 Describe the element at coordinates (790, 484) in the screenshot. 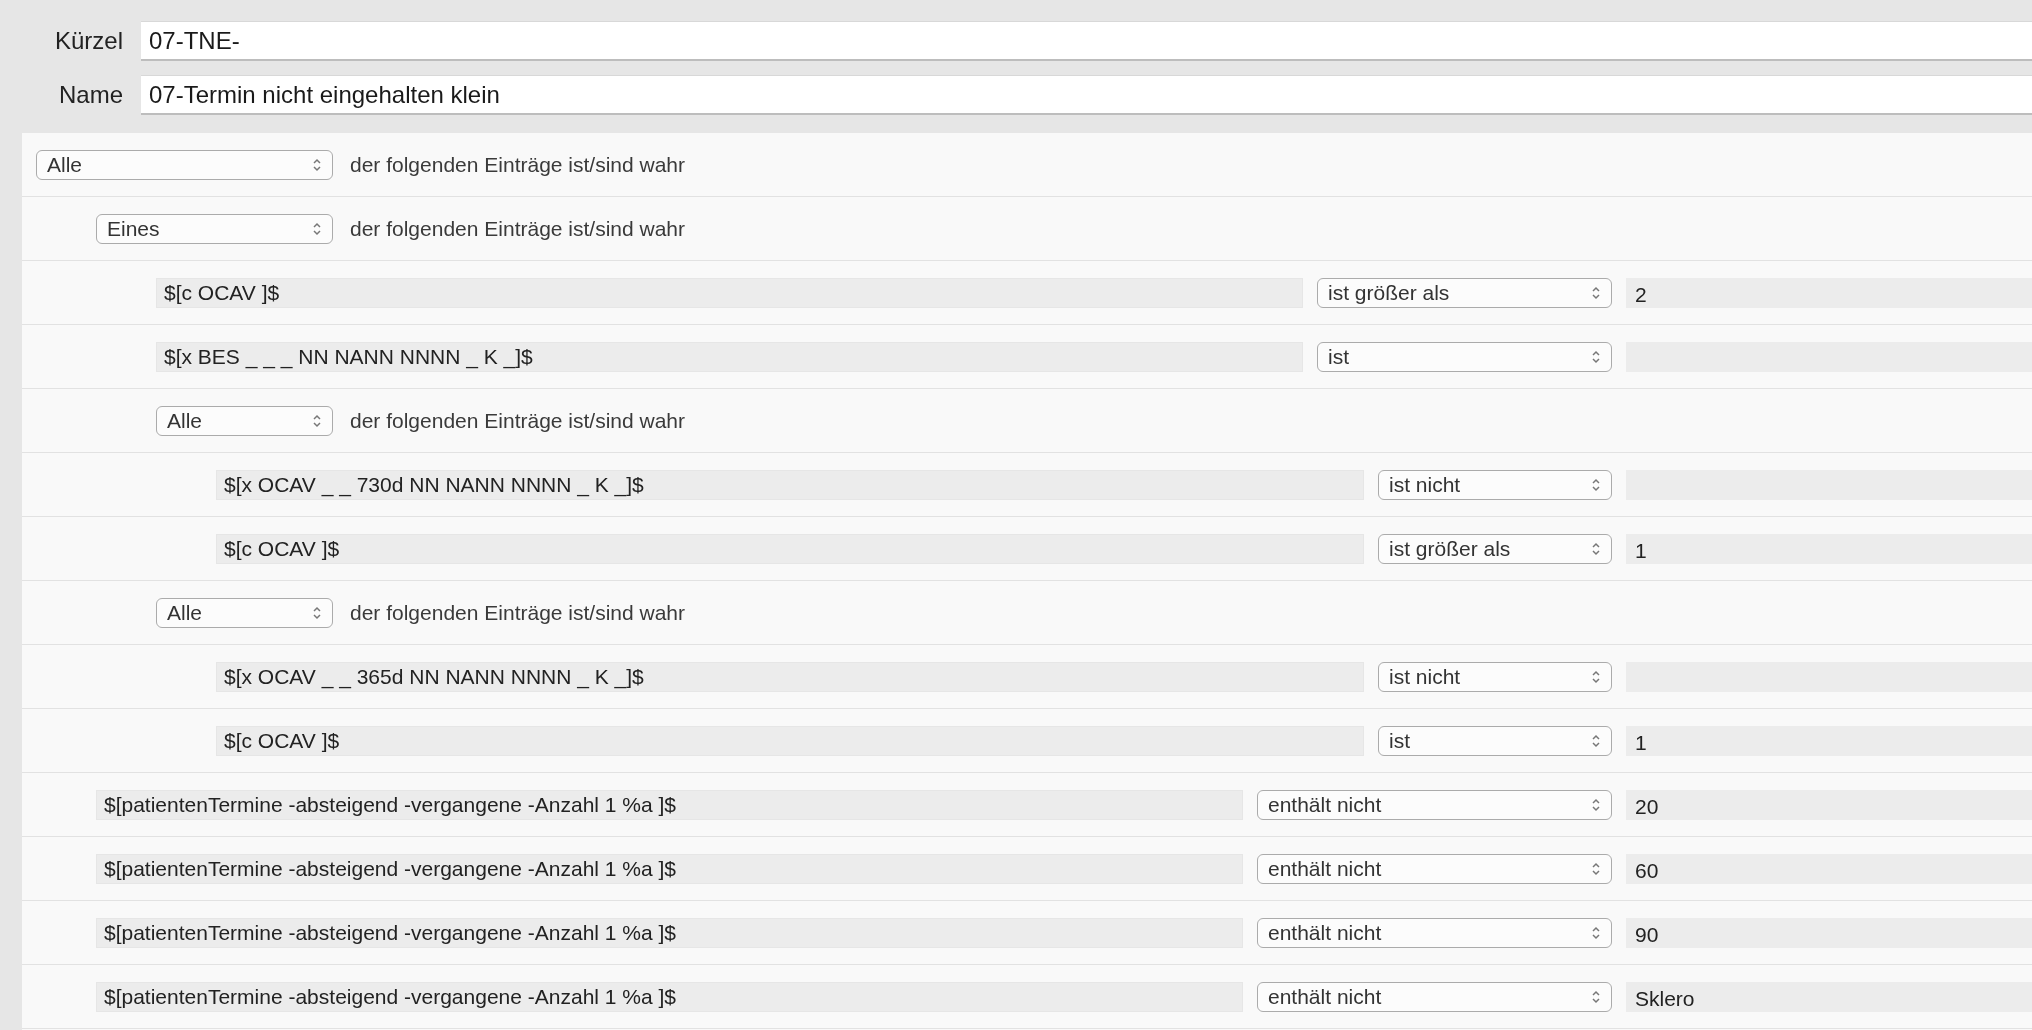

I see `variable-field: $[x OCAV _ _ 730d NN NANN NNNN _ K _]$` at that location.